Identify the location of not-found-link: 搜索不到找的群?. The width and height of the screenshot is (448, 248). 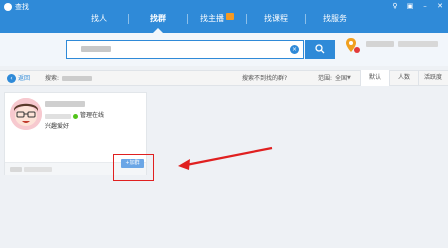
(264, 78).